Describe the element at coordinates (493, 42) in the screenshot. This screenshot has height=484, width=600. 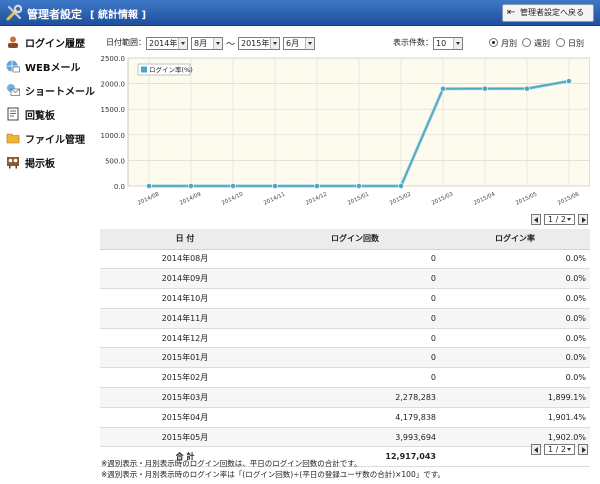
I see `radio-monthly` at that location.